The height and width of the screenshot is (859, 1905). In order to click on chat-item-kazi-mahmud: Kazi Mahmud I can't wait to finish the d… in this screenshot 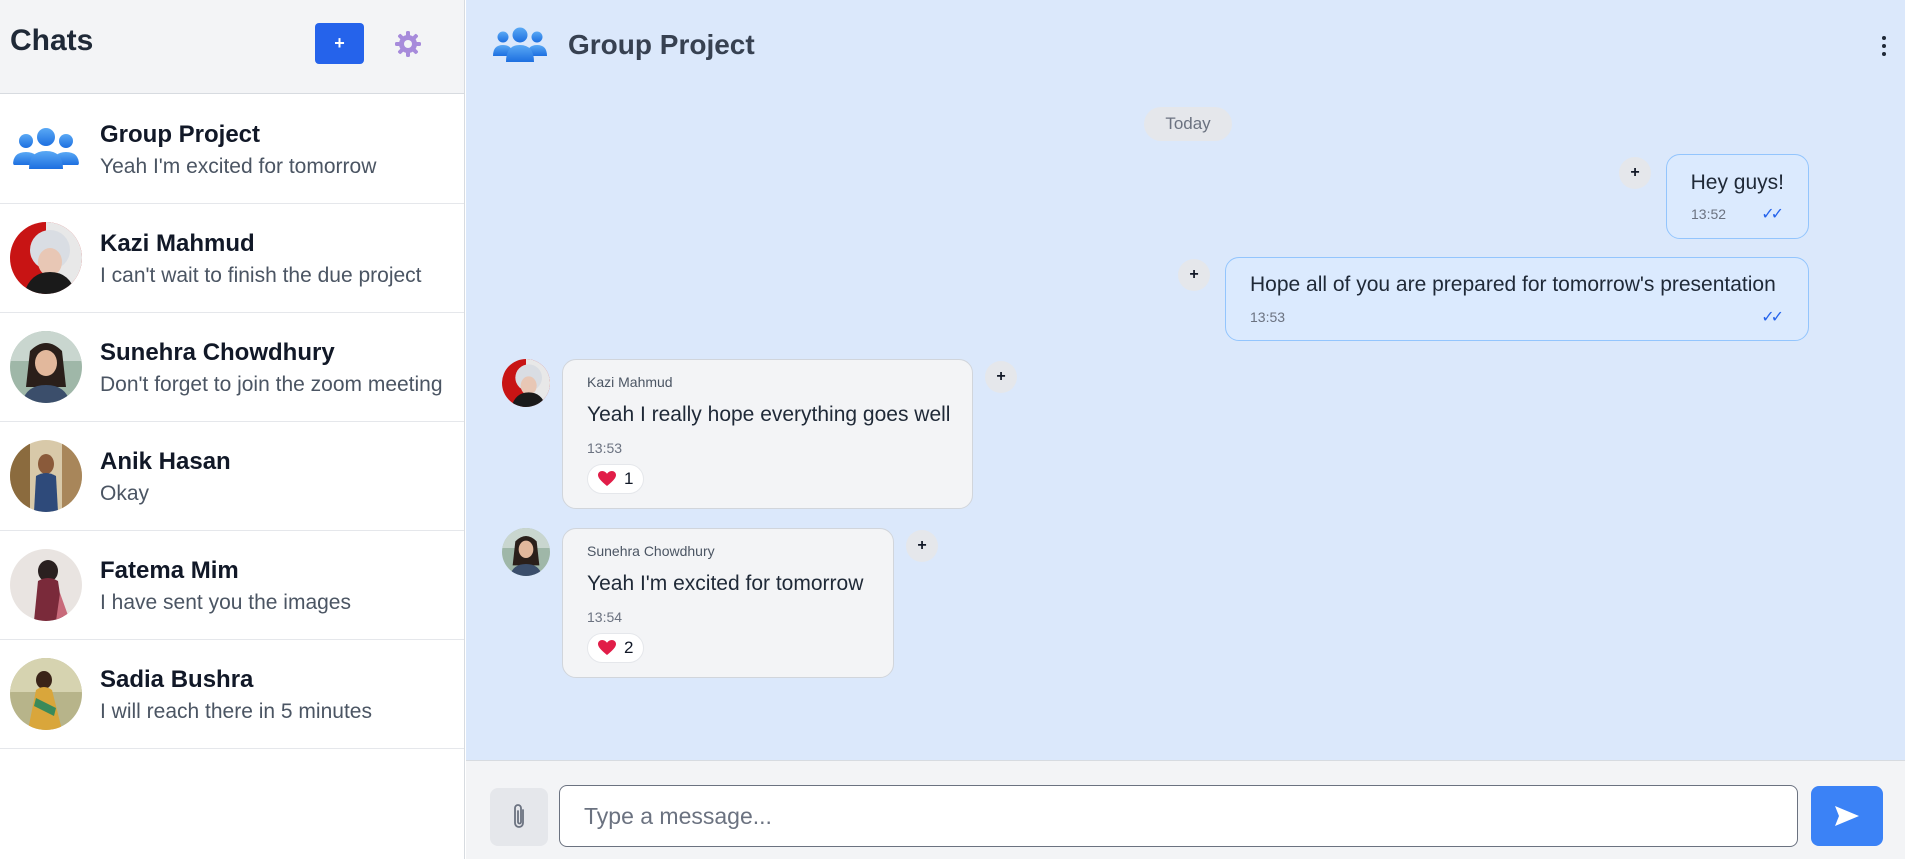, I will do `click(232, 258)`.